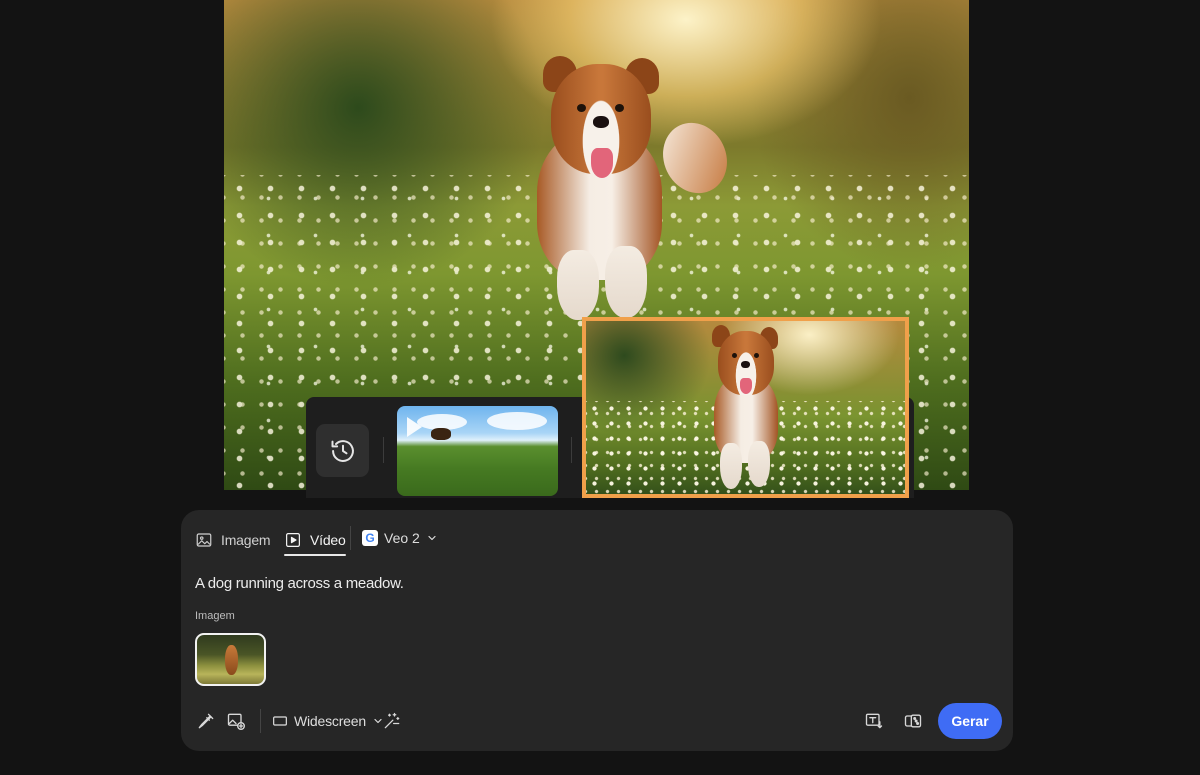 The width and height of the screenshot is (1200, 775). I want to click on add-image-icon, so click(236, 721).